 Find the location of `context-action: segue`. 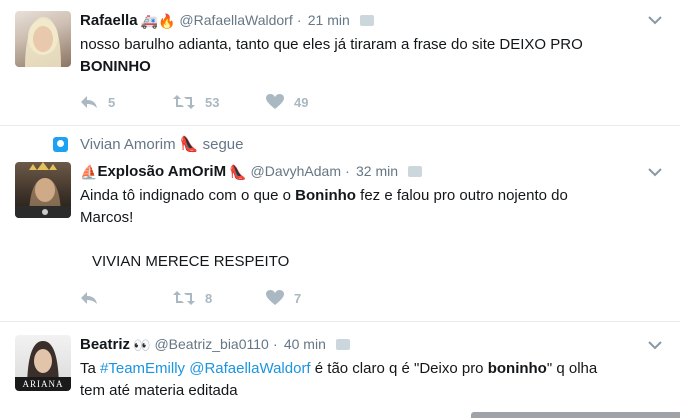

context-action: segue is located at coordinates (223, 144).